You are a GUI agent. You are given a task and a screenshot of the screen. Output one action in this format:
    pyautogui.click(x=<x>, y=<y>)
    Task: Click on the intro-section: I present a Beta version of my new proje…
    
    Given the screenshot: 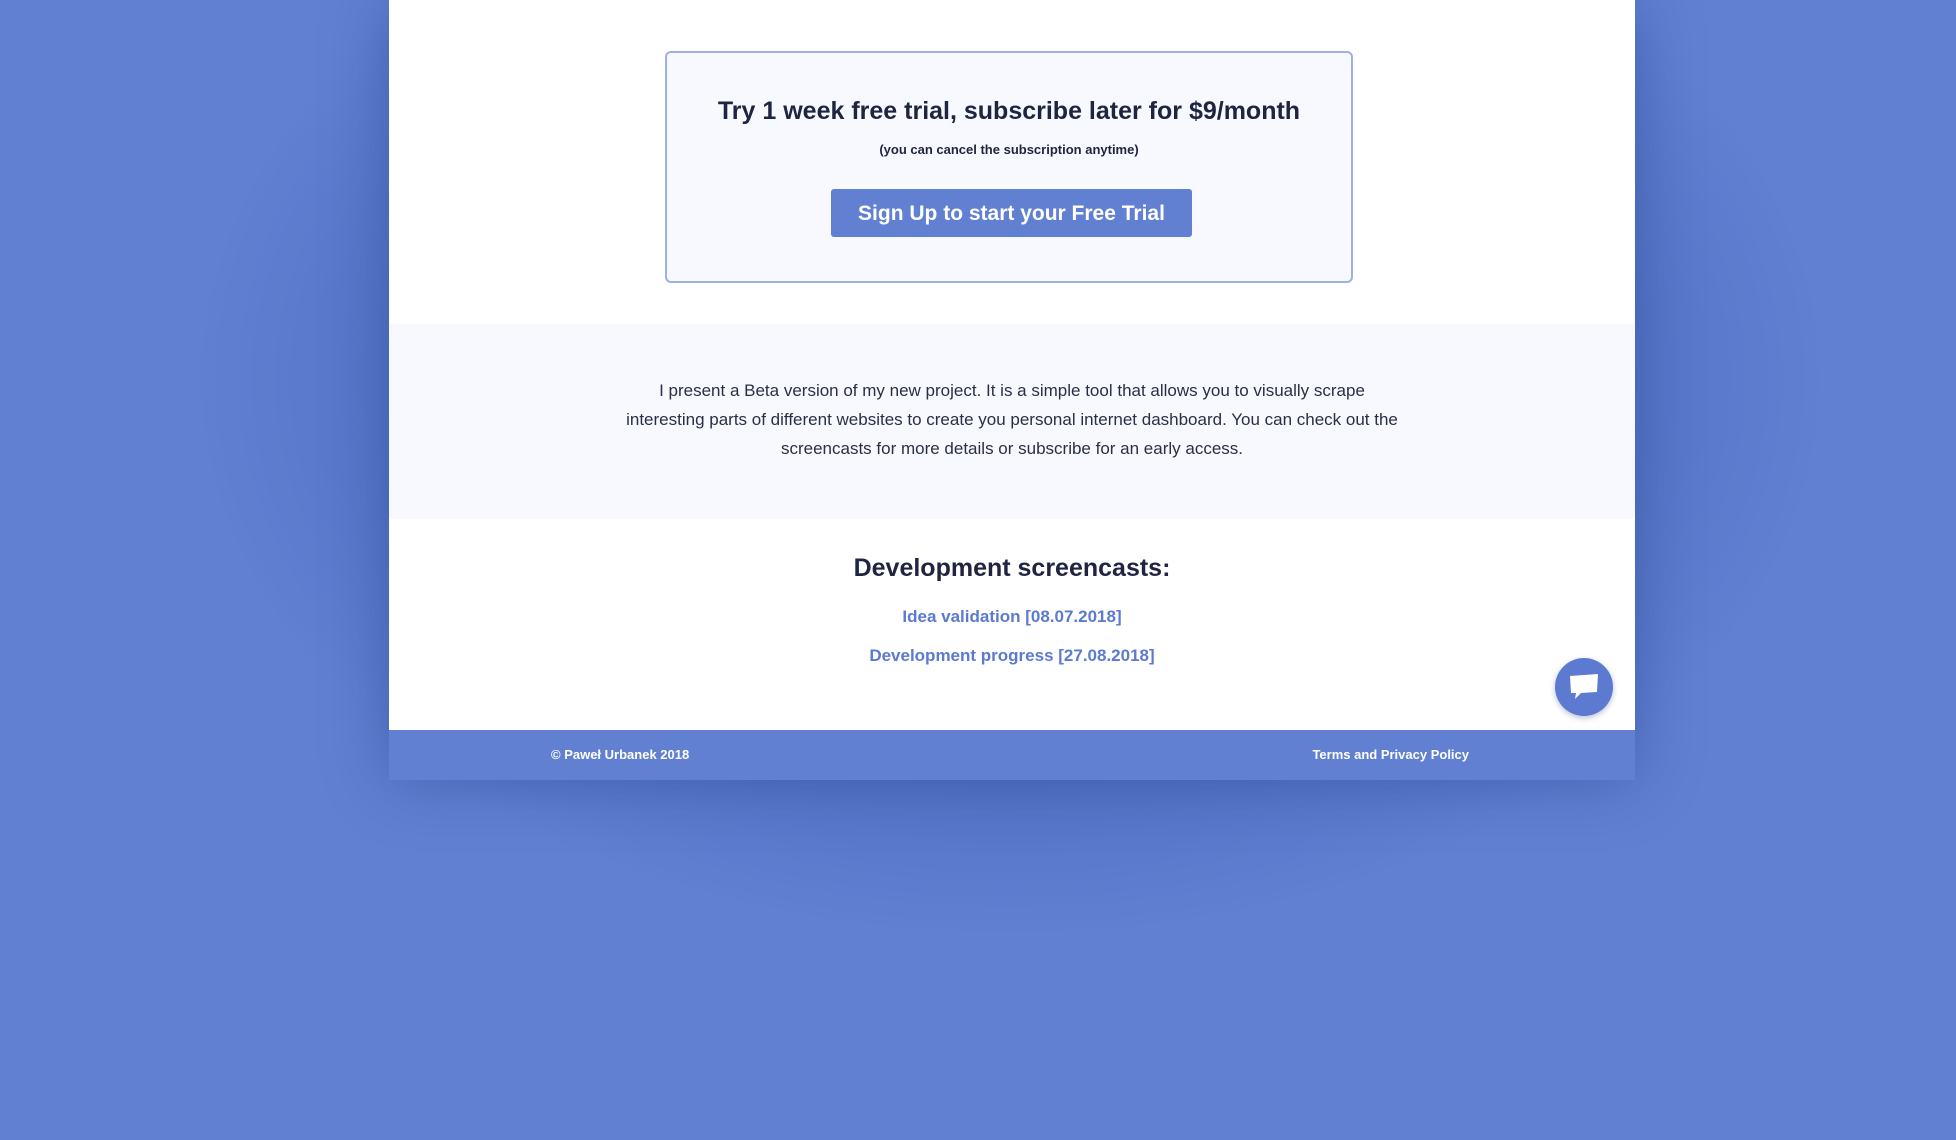 What is the action you would take?
    pyautogui.click(x=1012, y=421)
    